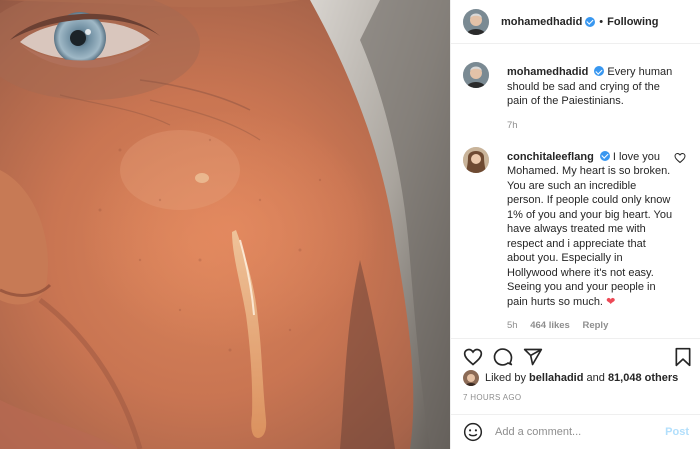  What do you see at coordinates (476, 159) in the screenshot?
I see `commenter-avatar` at bounding box center [476, 159].